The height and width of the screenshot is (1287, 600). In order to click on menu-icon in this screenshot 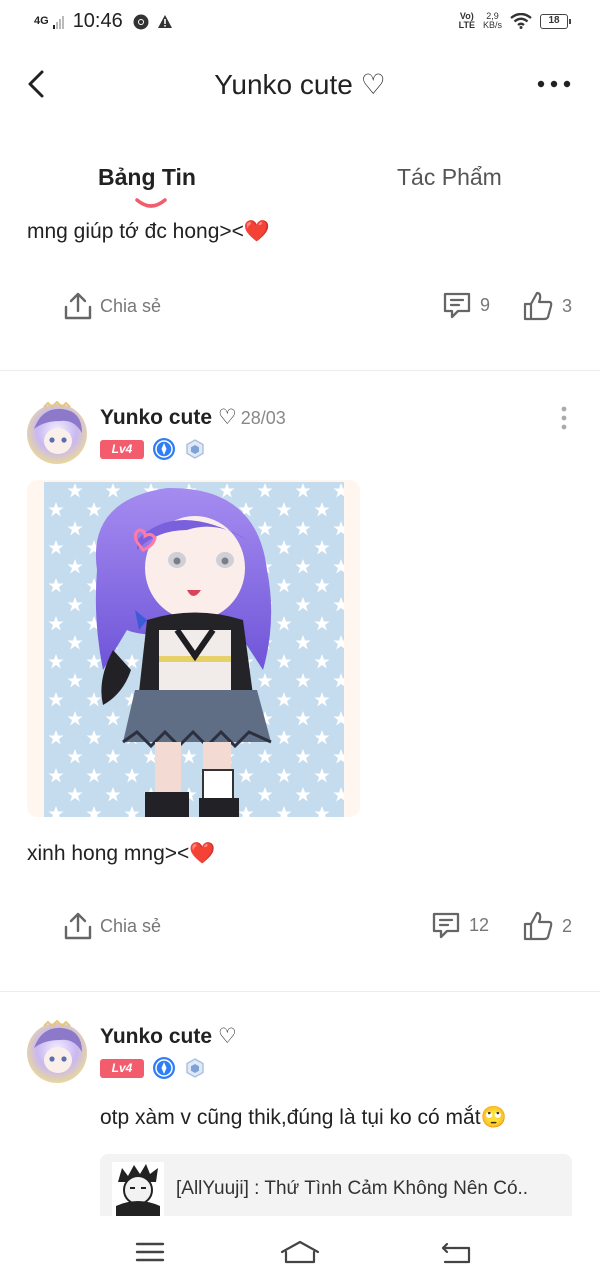, I will do `click(150, 1252)`.